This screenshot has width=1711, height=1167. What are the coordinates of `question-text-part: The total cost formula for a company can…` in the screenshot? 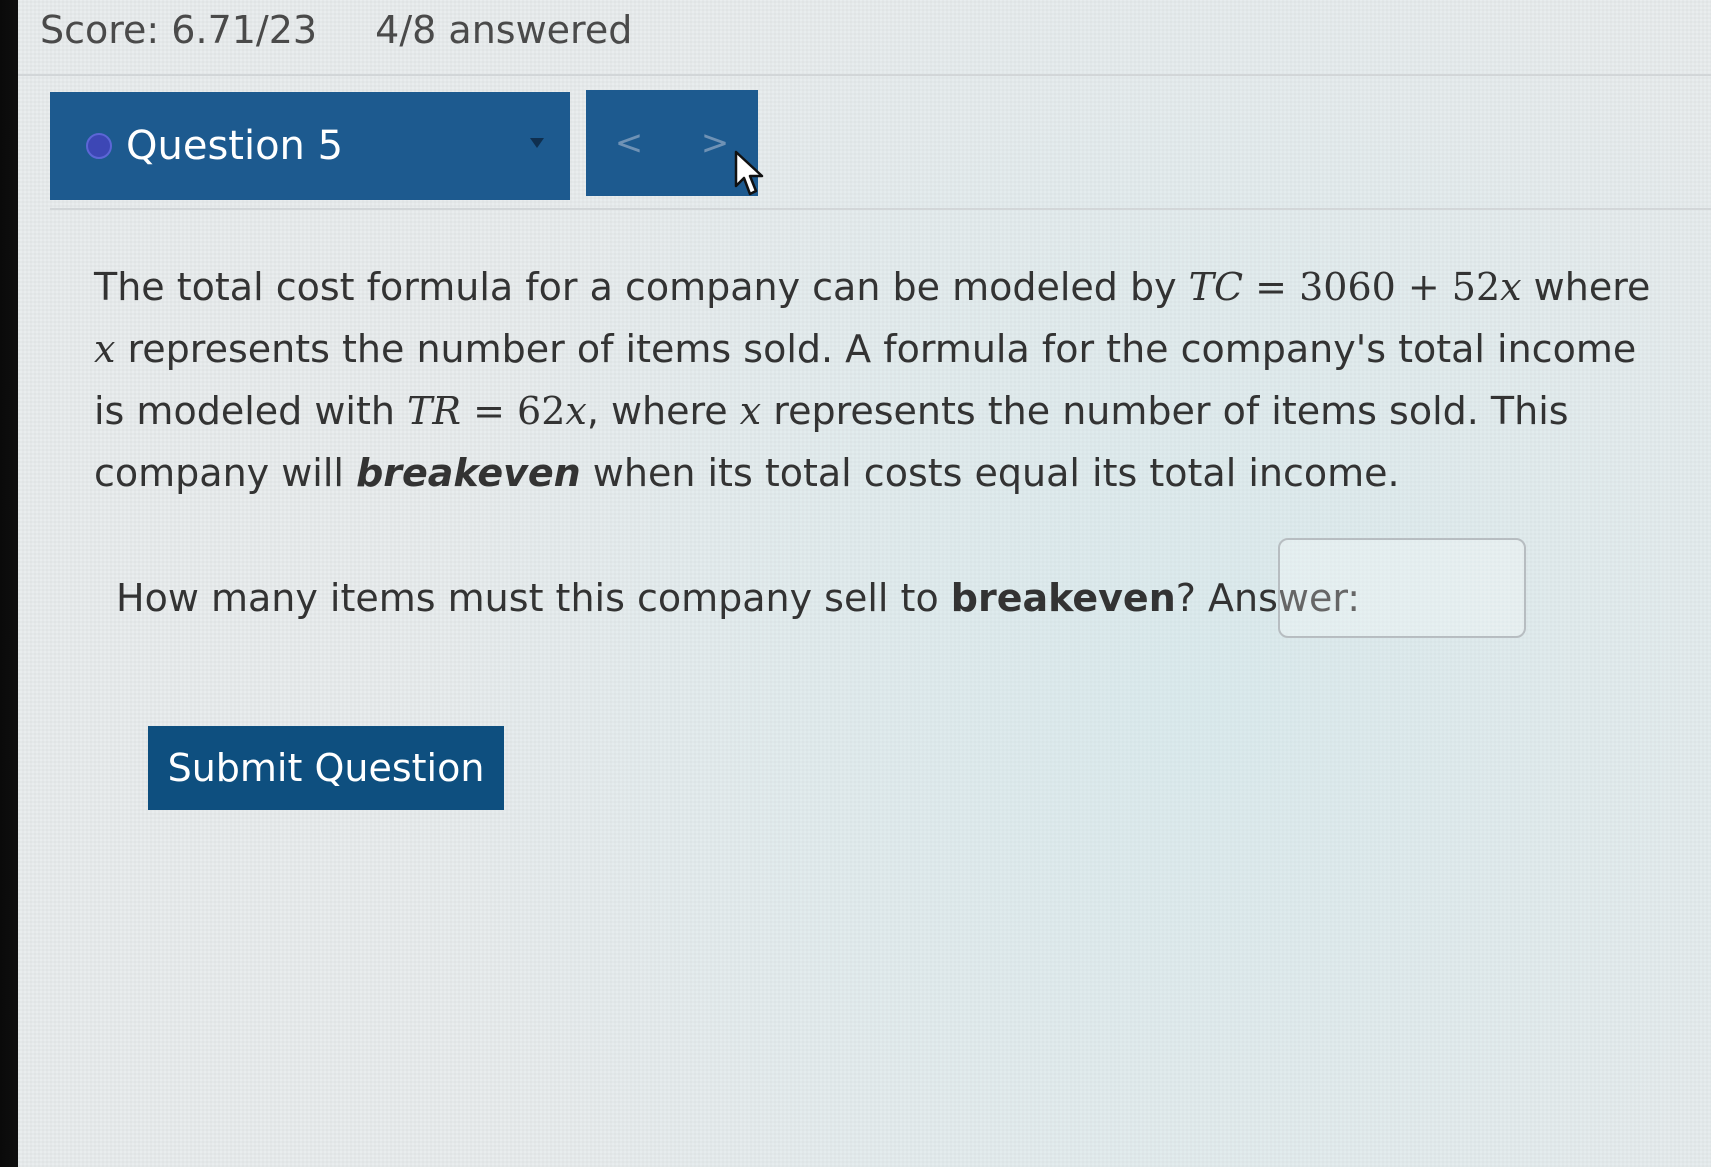 It's located at (641, 287).